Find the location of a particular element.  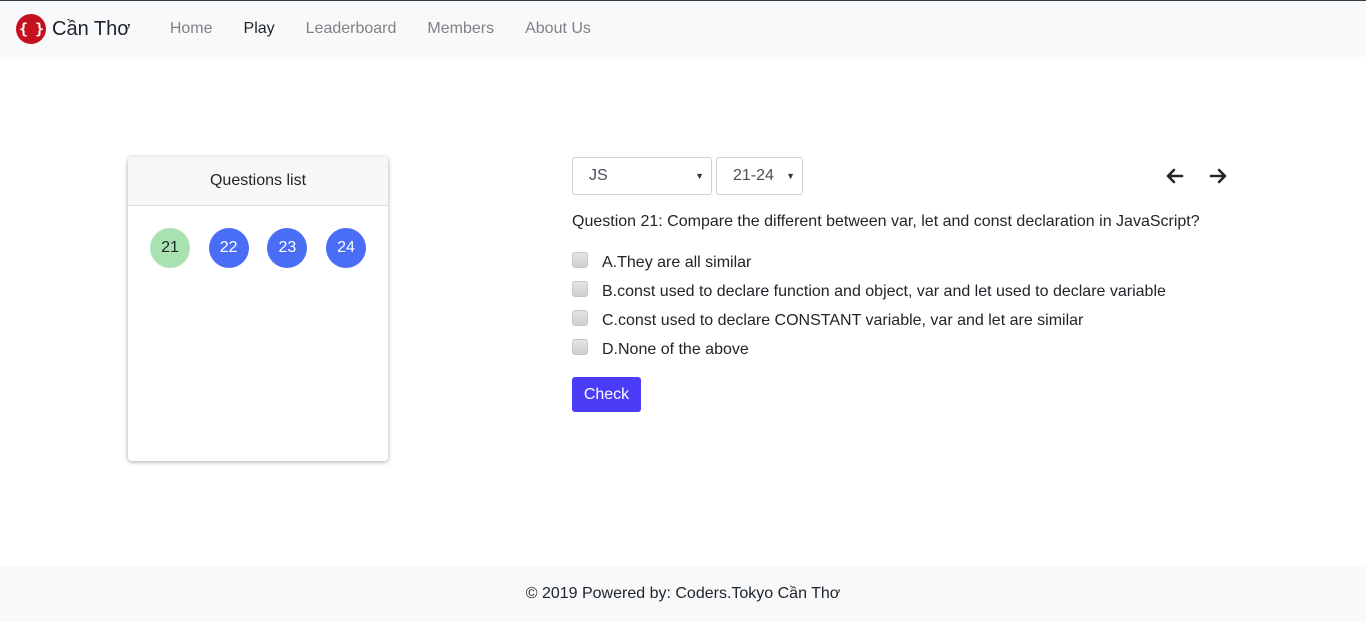

nav-link-about-us: About Us is located at coordinates (558, 29).